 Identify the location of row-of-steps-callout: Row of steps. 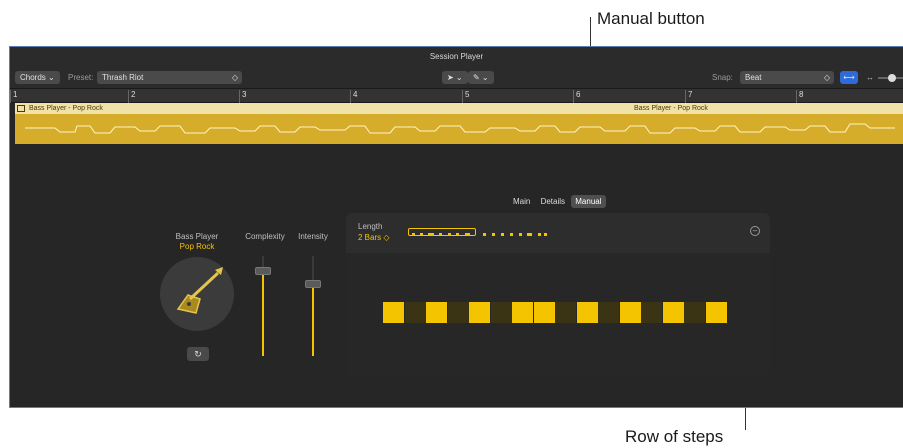
(674, 436).